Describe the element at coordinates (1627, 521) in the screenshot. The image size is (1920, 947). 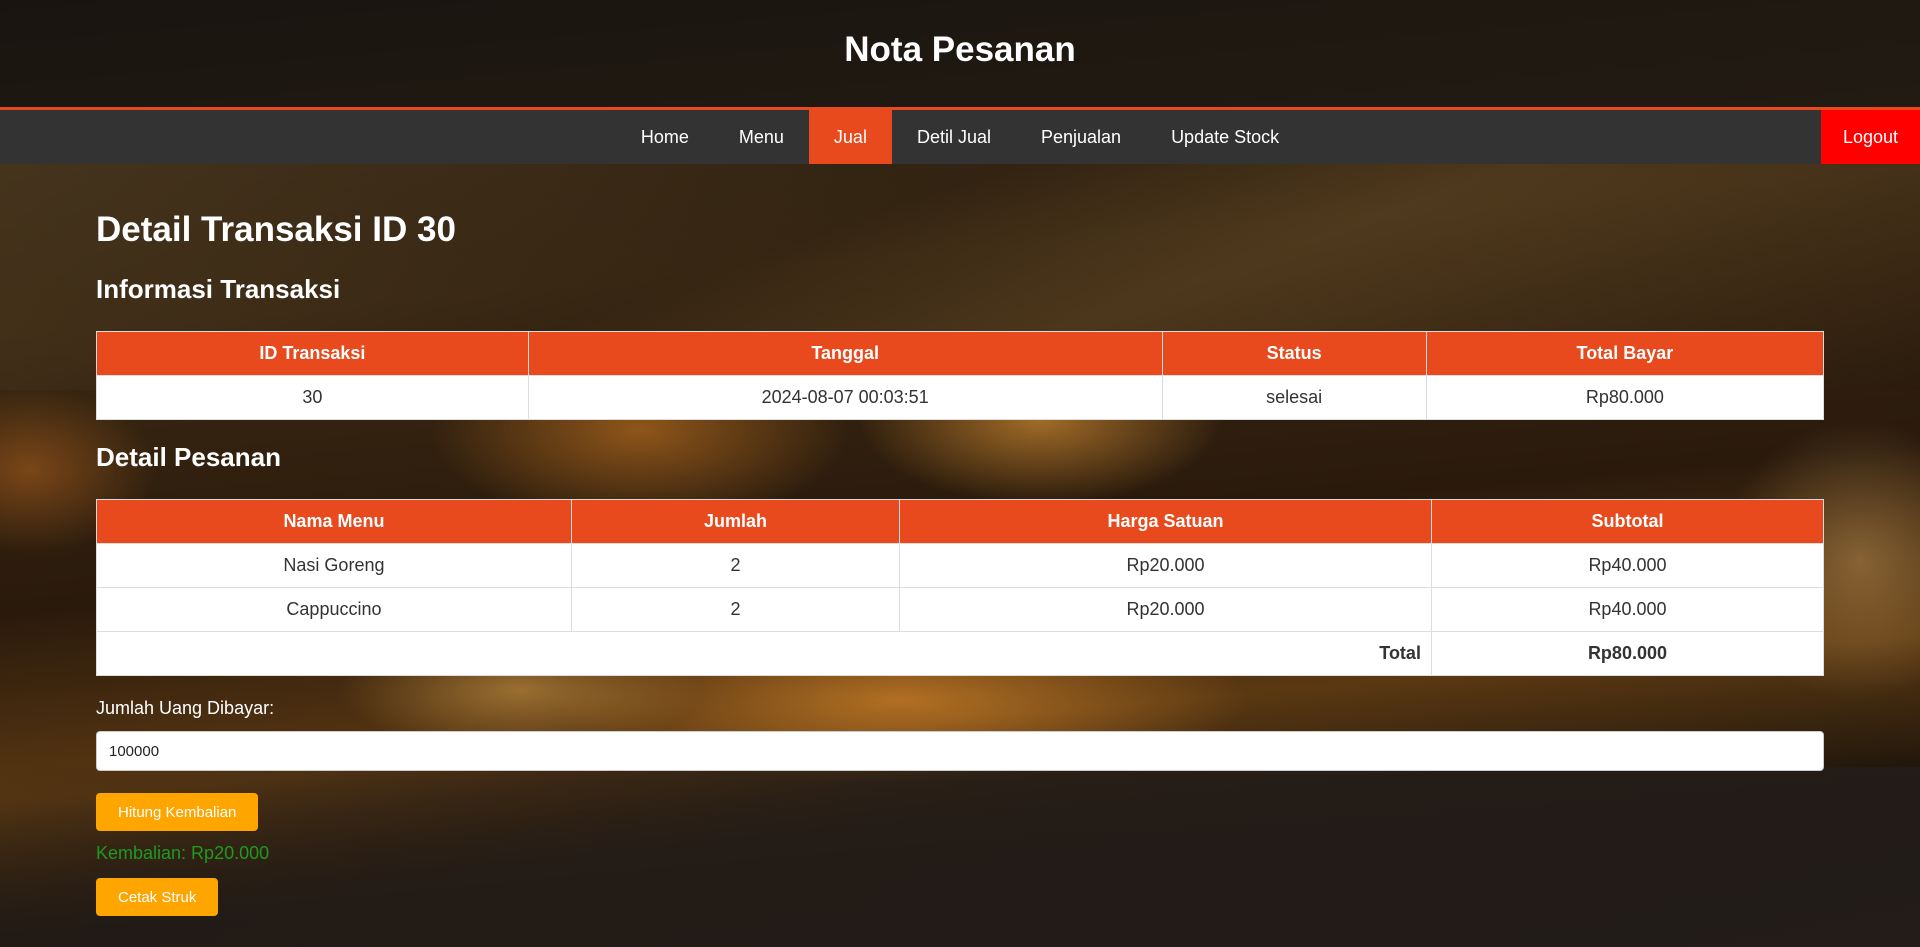
I see `column-header: Subtotal` at that location.